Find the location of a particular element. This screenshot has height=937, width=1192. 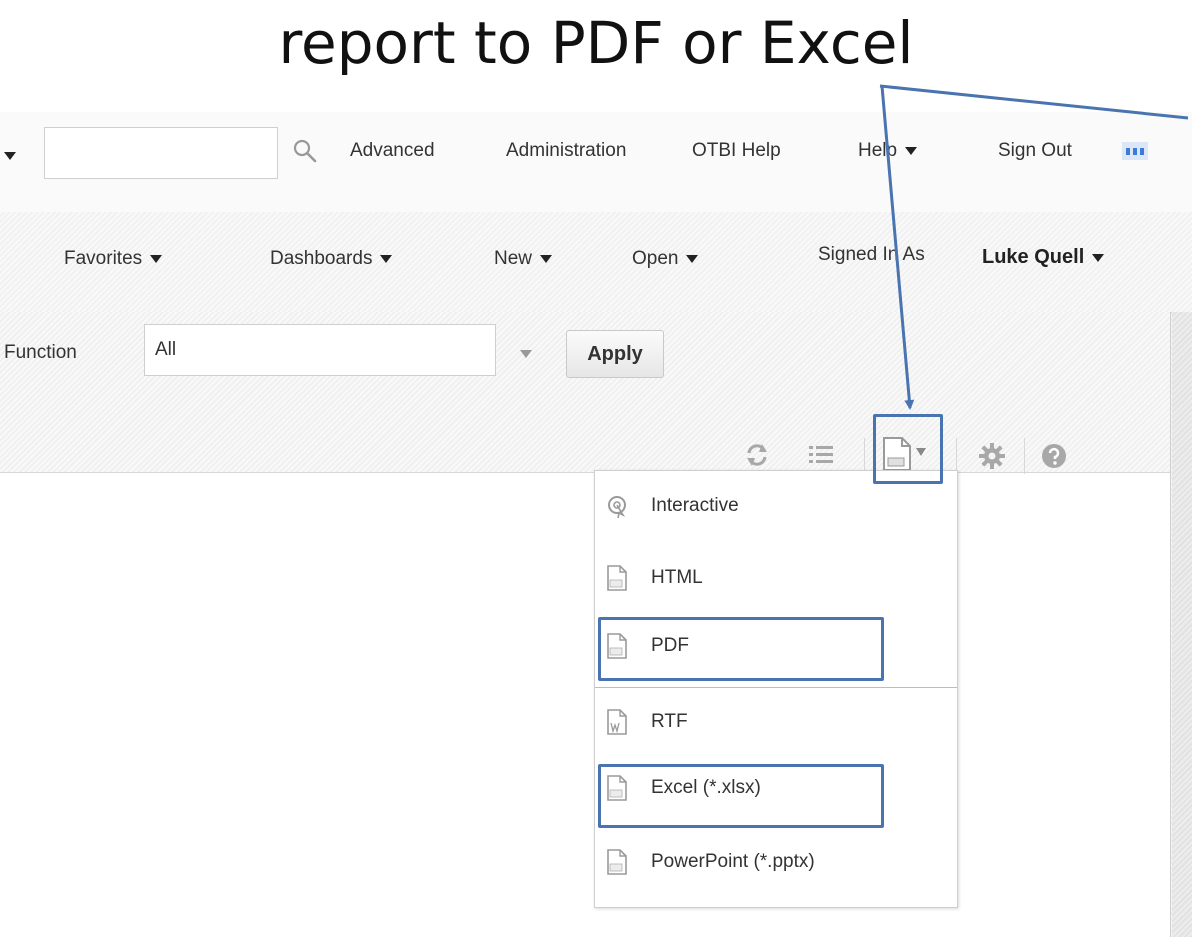

open-menu: Open is located at coordinates (665, 259).